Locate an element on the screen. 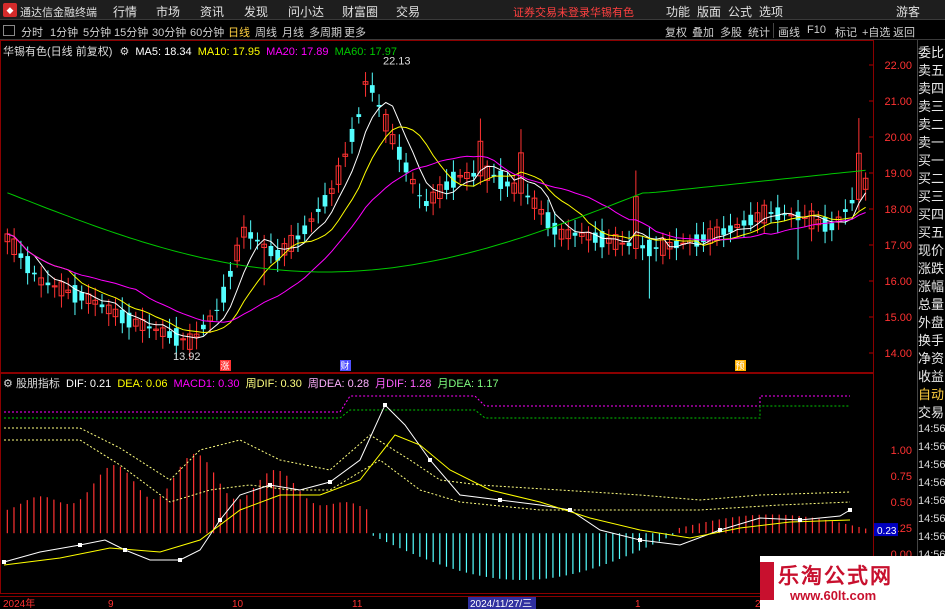 The width and height of the screenshot is (945, 609). label-buy2: 买二 is located at coordinates (931, 178).